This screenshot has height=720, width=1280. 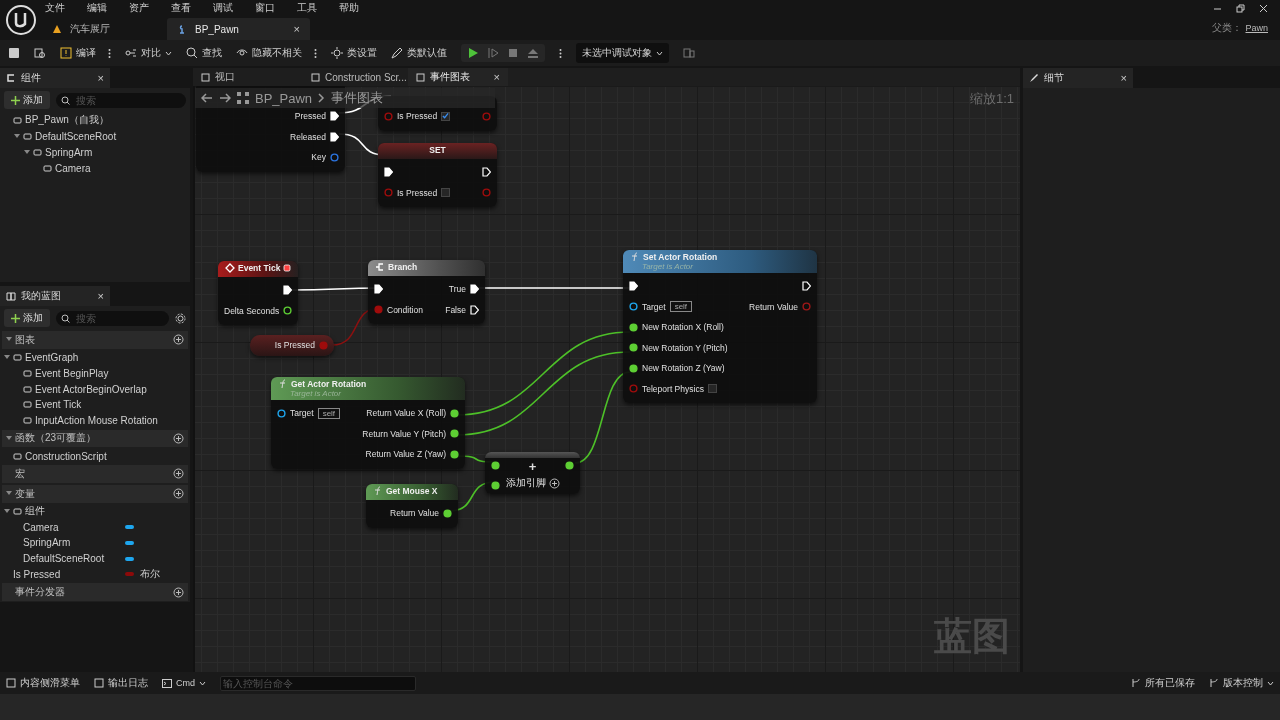 What do you see at coordinates (533, 53) in the screenshot?
I see `eject-icon` at bounding box center [533, 53].